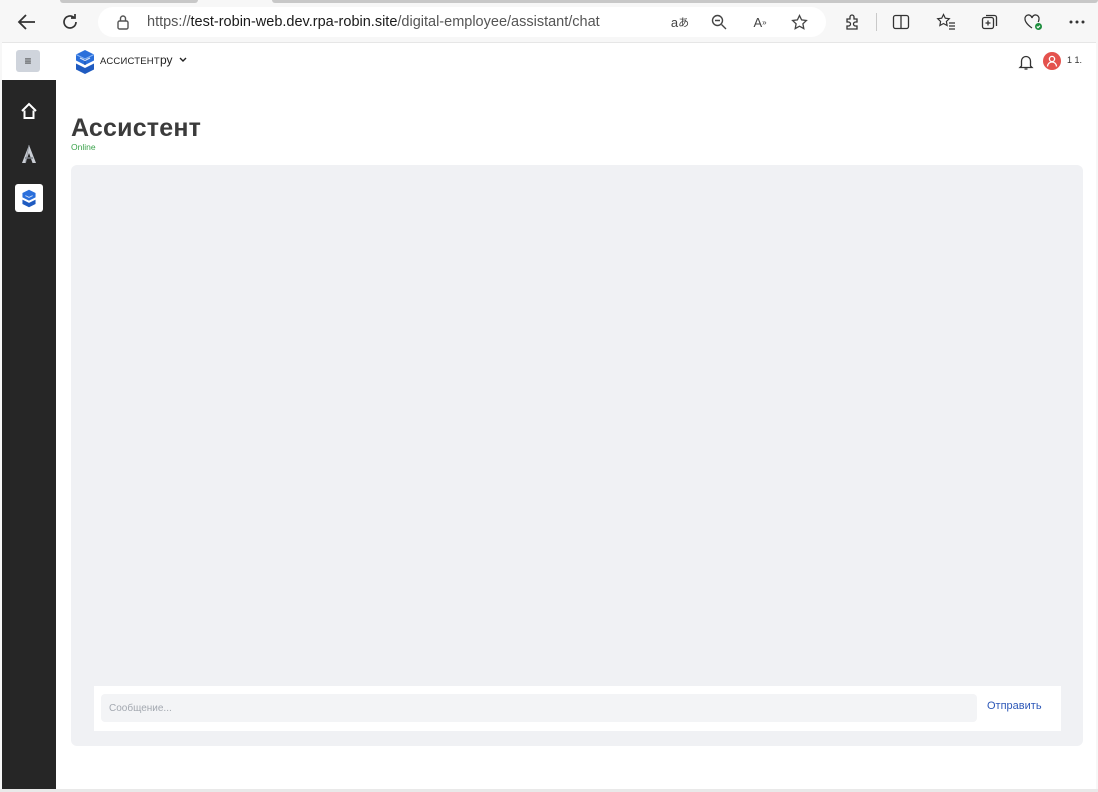 The height and width of the screenshot is (792, 1098). Describe the element at coordinates (136, 128) in the screenshot. I see `page-title: Ассистент` at that location.